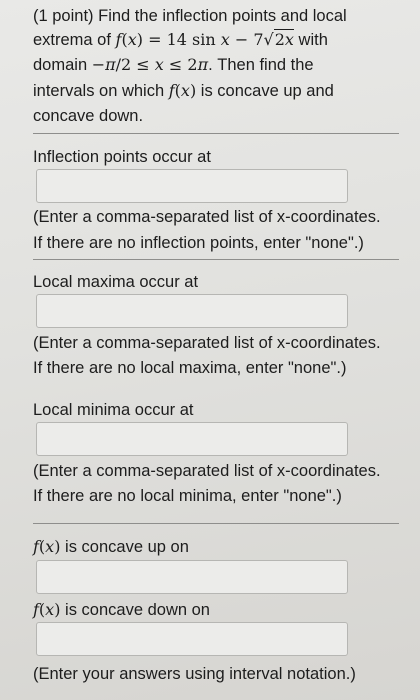 This screenshot has width=420, height=700. Describe the element at coordinates (63, 16) in the screenshot. I see `points-label: (1 point)` at that location.